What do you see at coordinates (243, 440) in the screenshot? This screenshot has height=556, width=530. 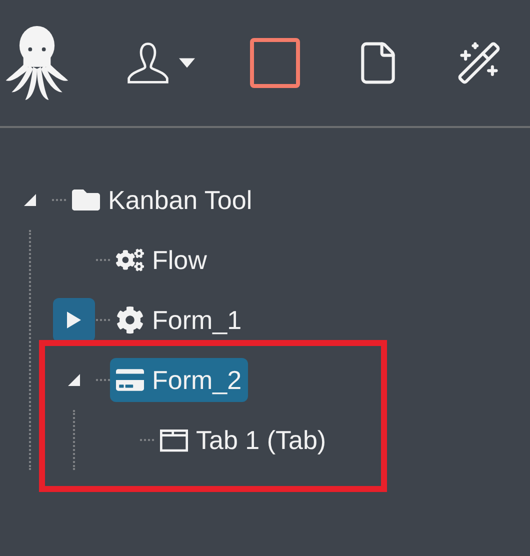 I see `tree-item: Tab 1 (Tab)` at bounding box center [243, 440].